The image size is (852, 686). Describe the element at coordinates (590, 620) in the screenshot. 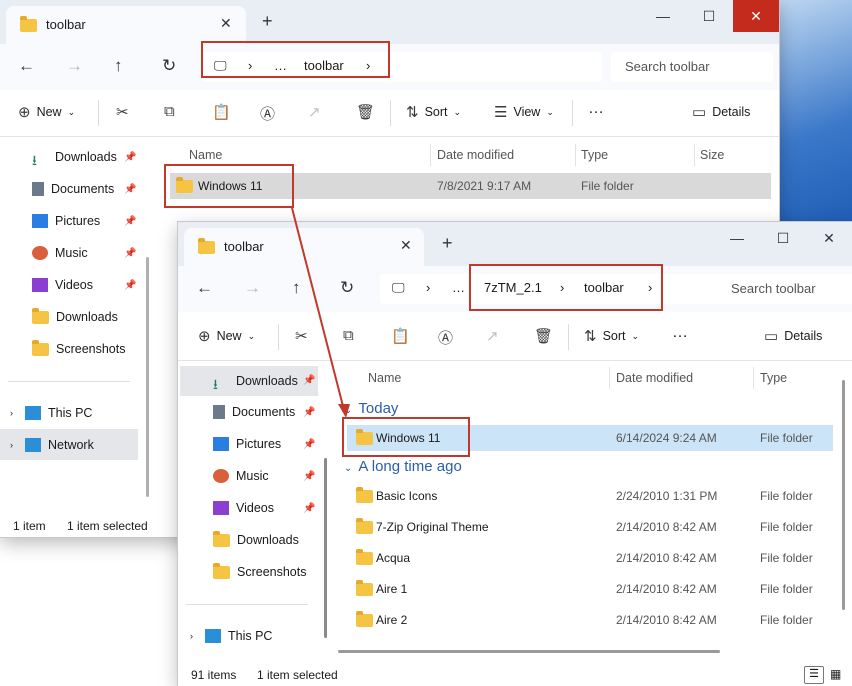

I see `table-row: Aire 2 2/14/2010 8:42 AM File folder` at that location.